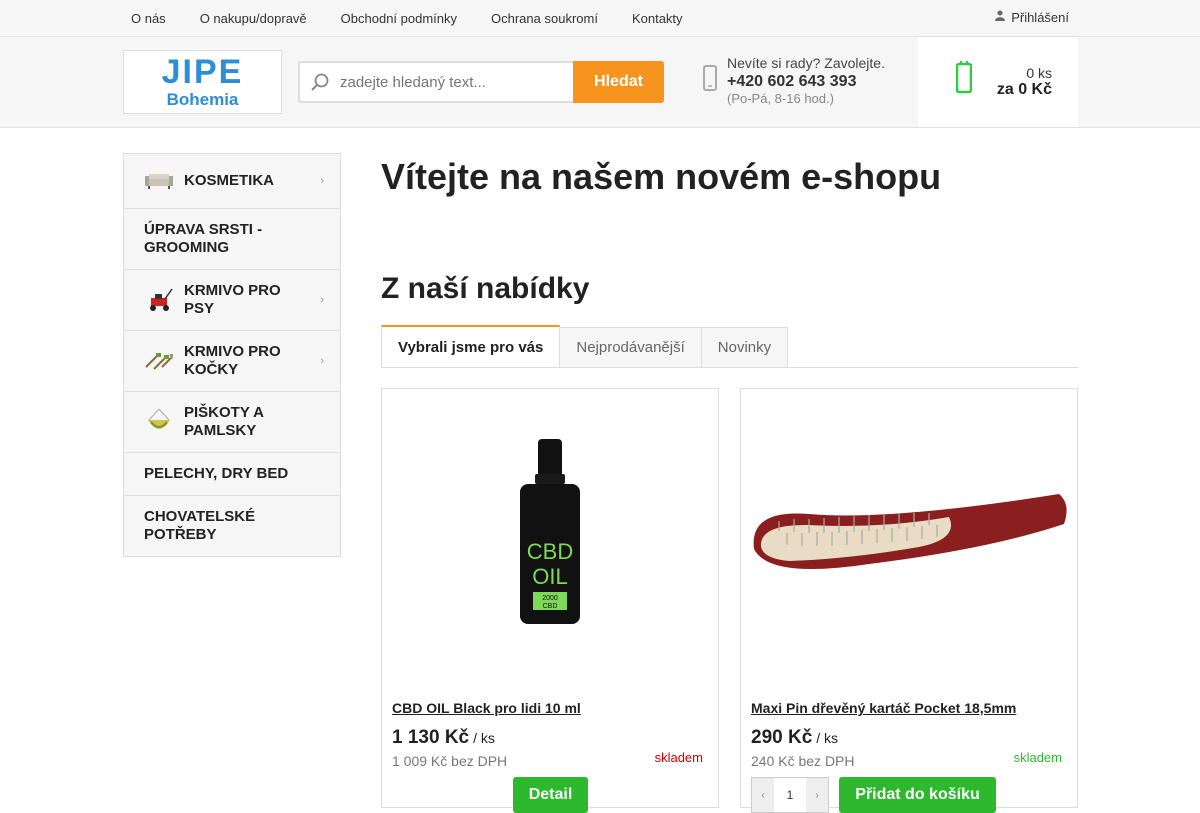  What do you see at coordinates (763, 795) in the screenshot?
I see `quantity-decrease-button: ‹` at bounding box center [763, 795].